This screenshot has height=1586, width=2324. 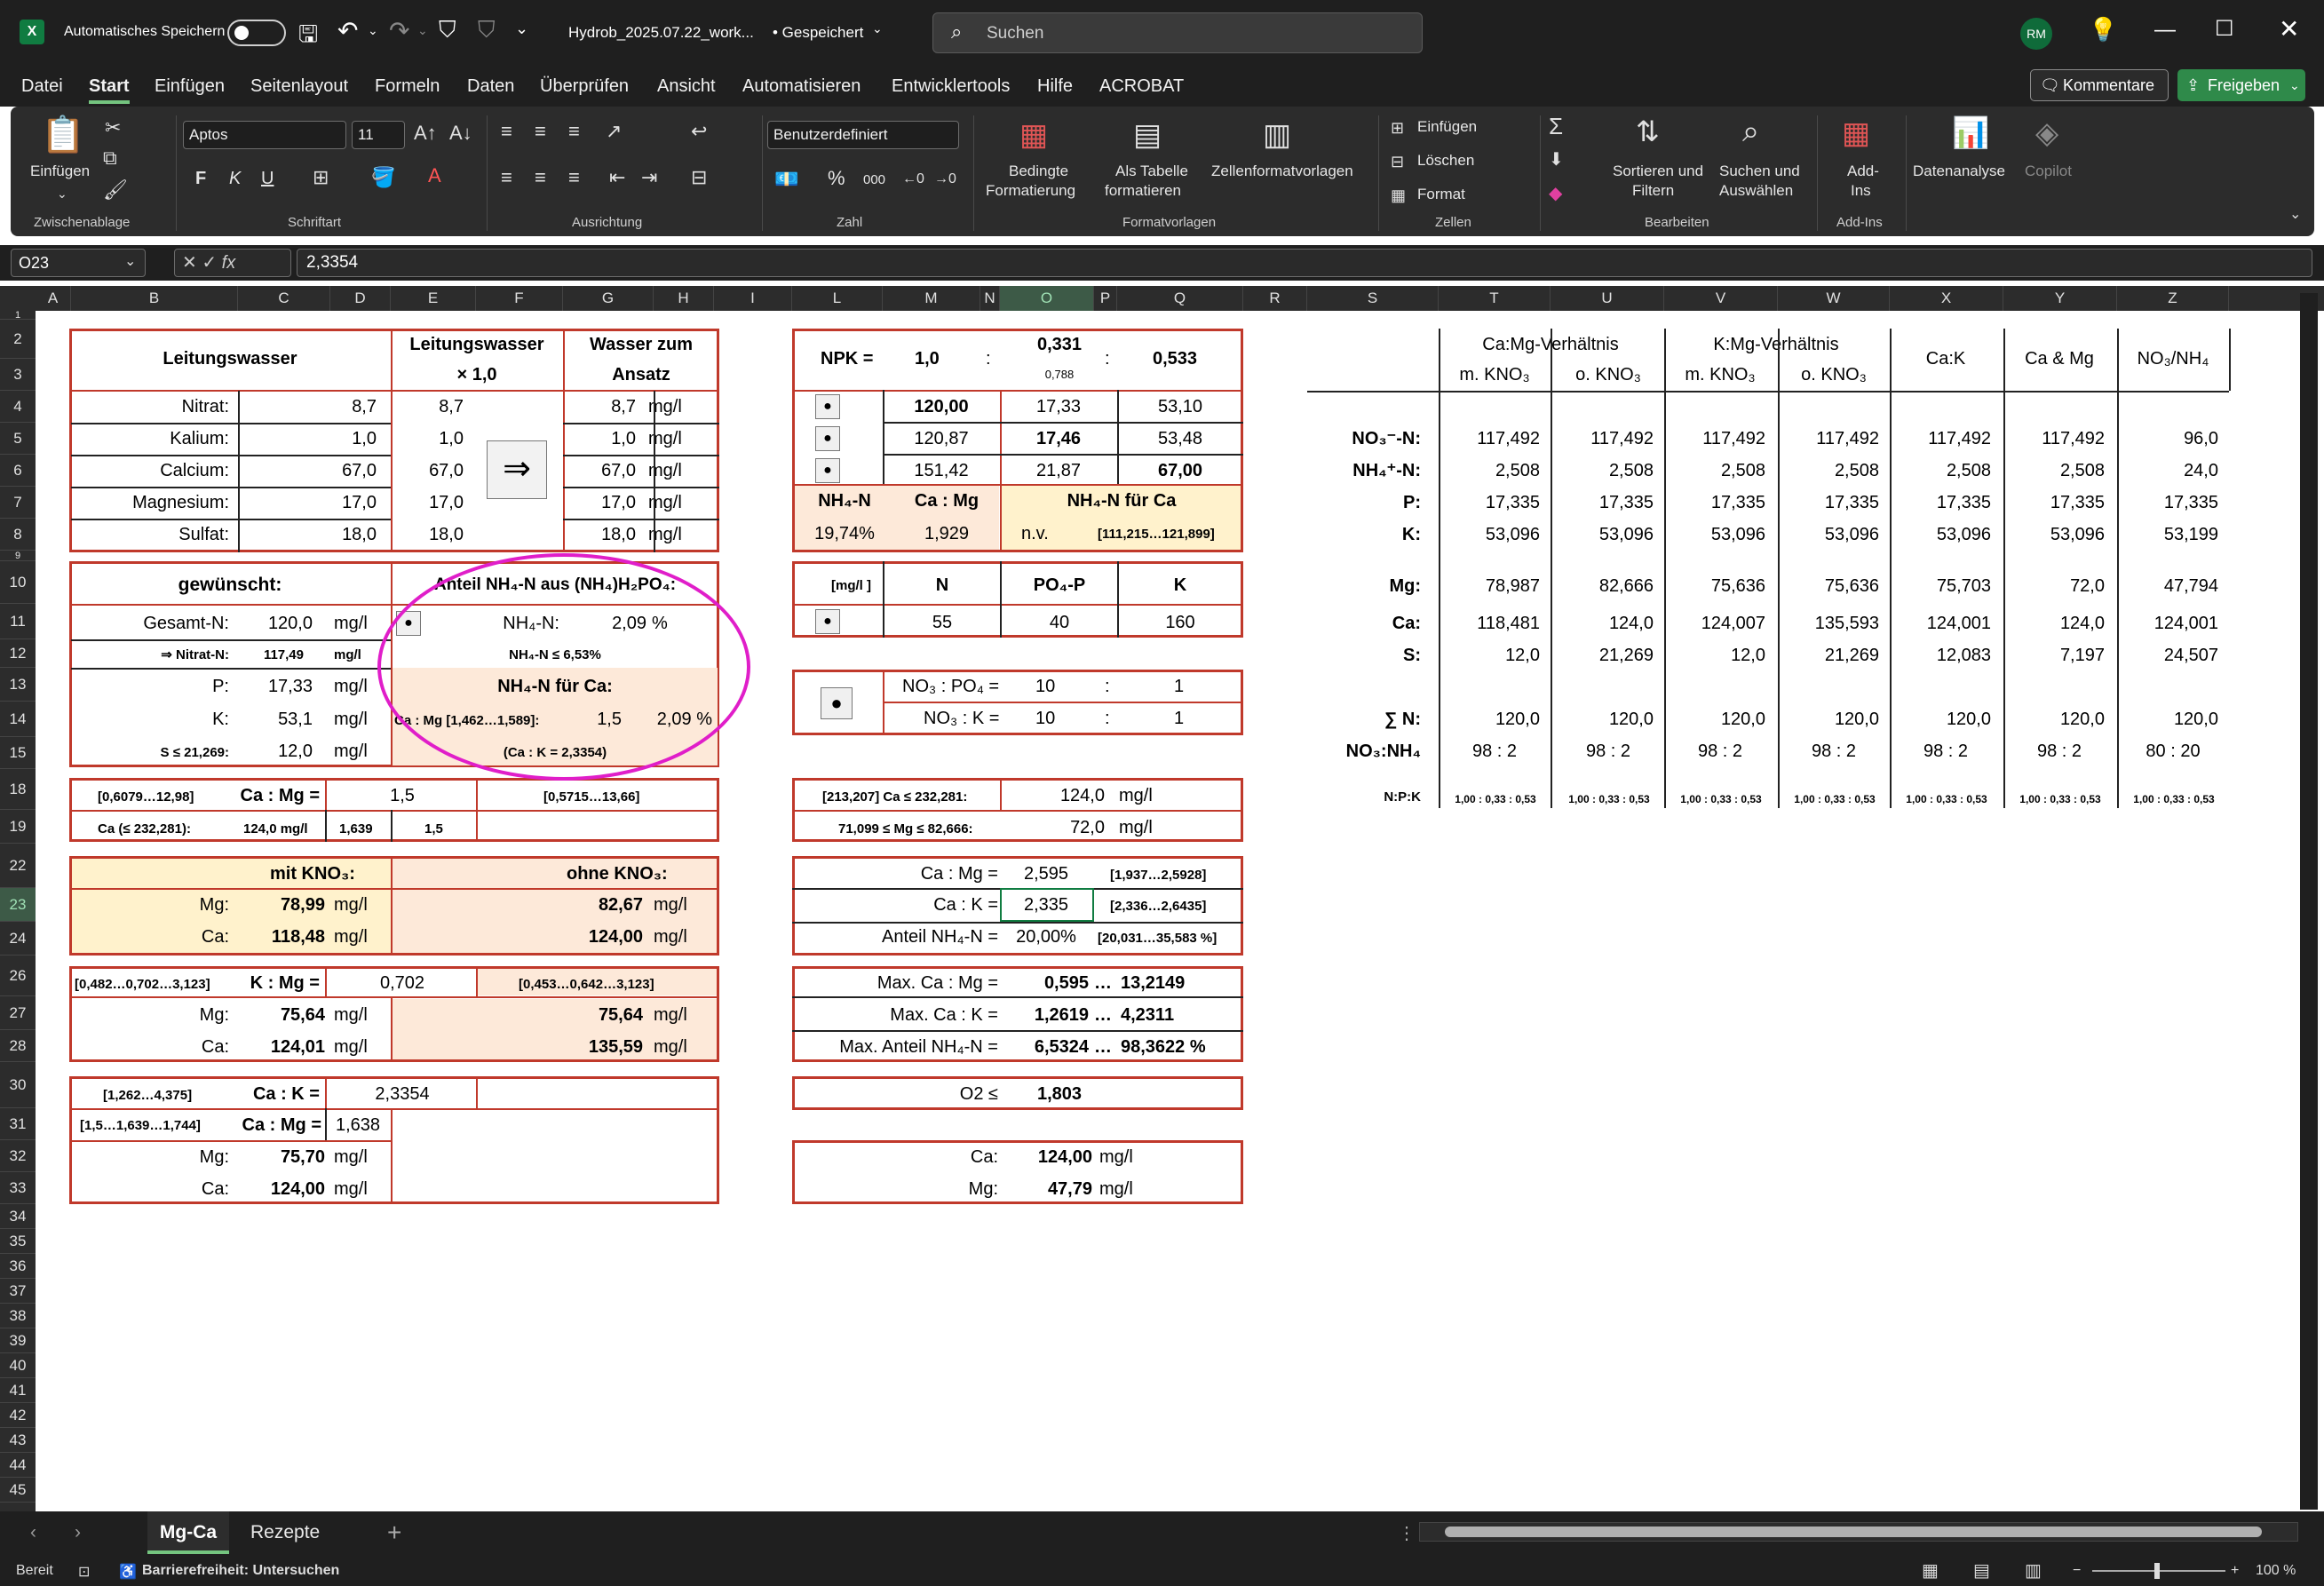 I want to click on row-header: 15, so click(x=18, y=753).